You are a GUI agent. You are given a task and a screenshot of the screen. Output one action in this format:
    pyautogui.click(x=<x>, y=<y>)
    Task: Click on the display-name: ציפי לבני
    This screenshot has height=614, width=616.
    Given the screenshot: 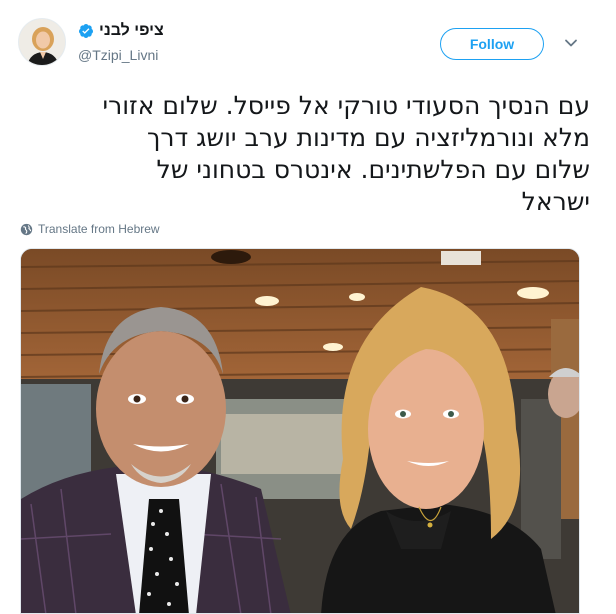 What is the action you would take?
    pyautogui.click(x=131, y=31)
    